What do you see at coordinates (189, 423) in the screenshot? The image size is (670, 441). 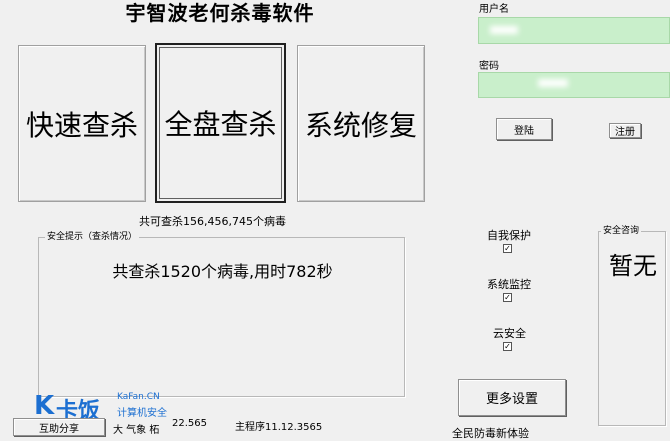 I see `version-number: 22.565` at bounding box center [189, 423].